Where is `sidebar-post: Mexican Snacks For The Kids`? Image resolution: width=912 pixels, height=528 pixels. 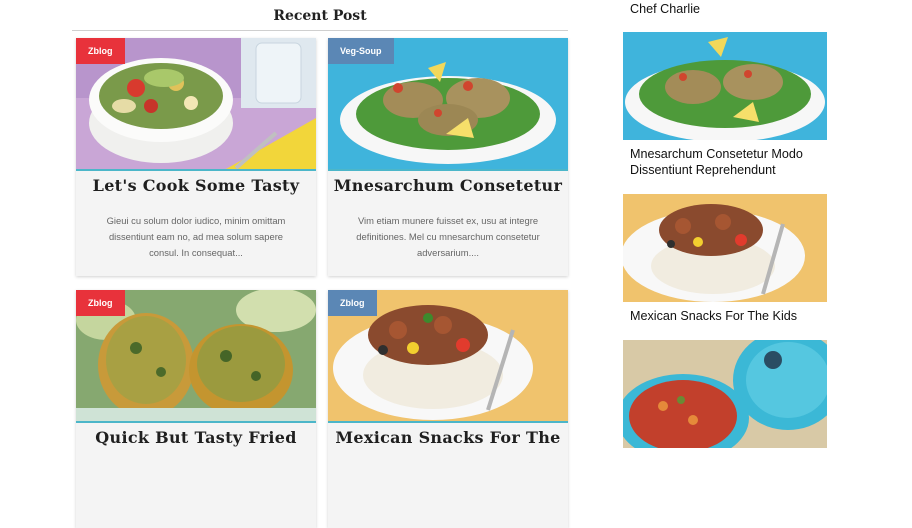 sidebar-post: Mexican Snacks For The Kids is located at coordinates (725, 259).